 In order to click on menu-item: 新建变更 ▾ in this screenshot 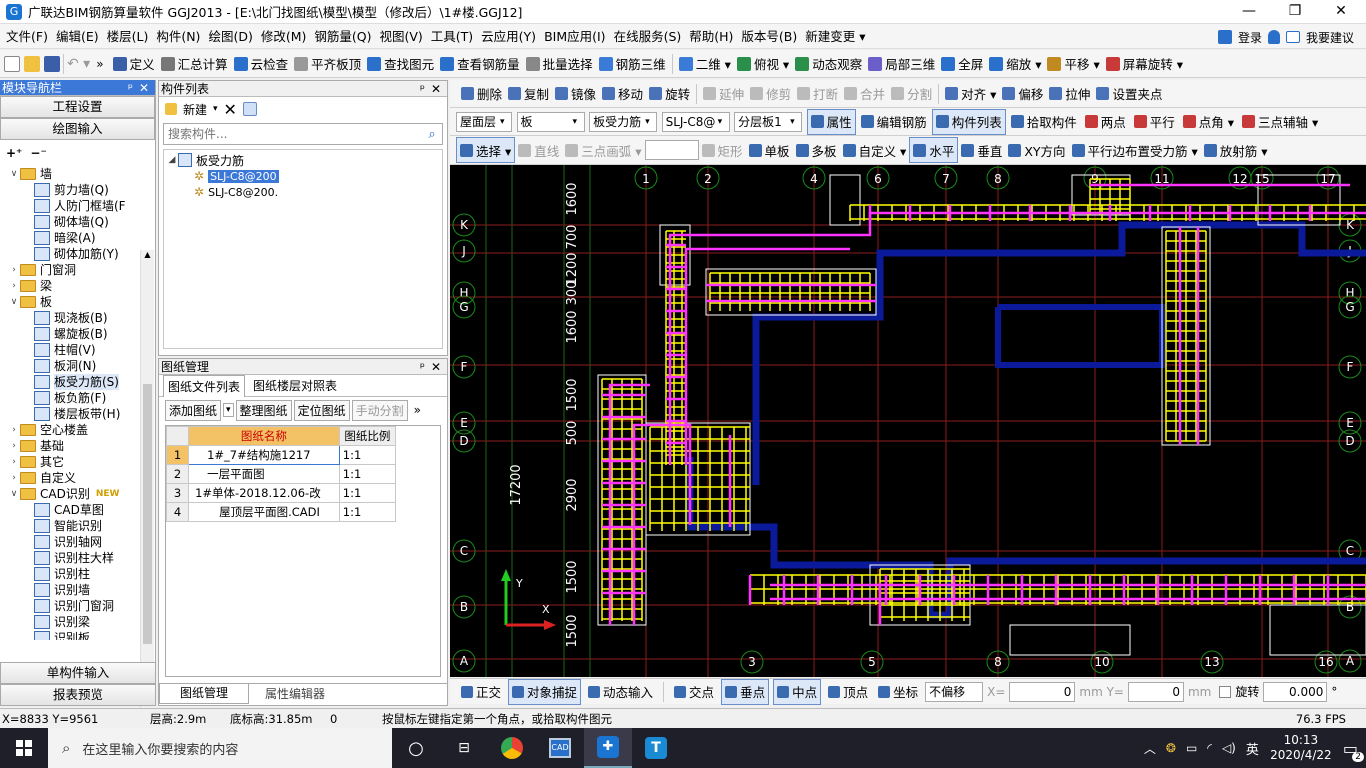, I will do `click(835, 36)`.